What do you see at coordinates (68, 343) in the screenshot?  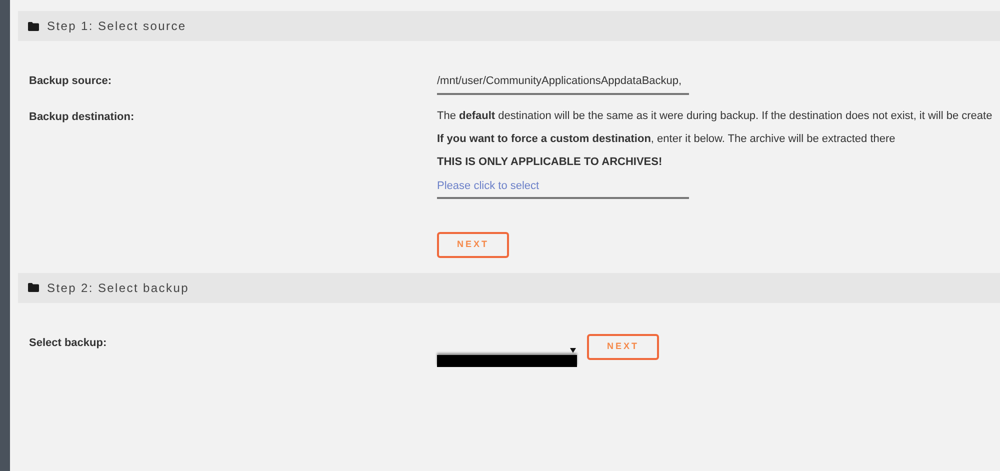 I see `field-label: Select backup:` at bounding box center [68, 343].